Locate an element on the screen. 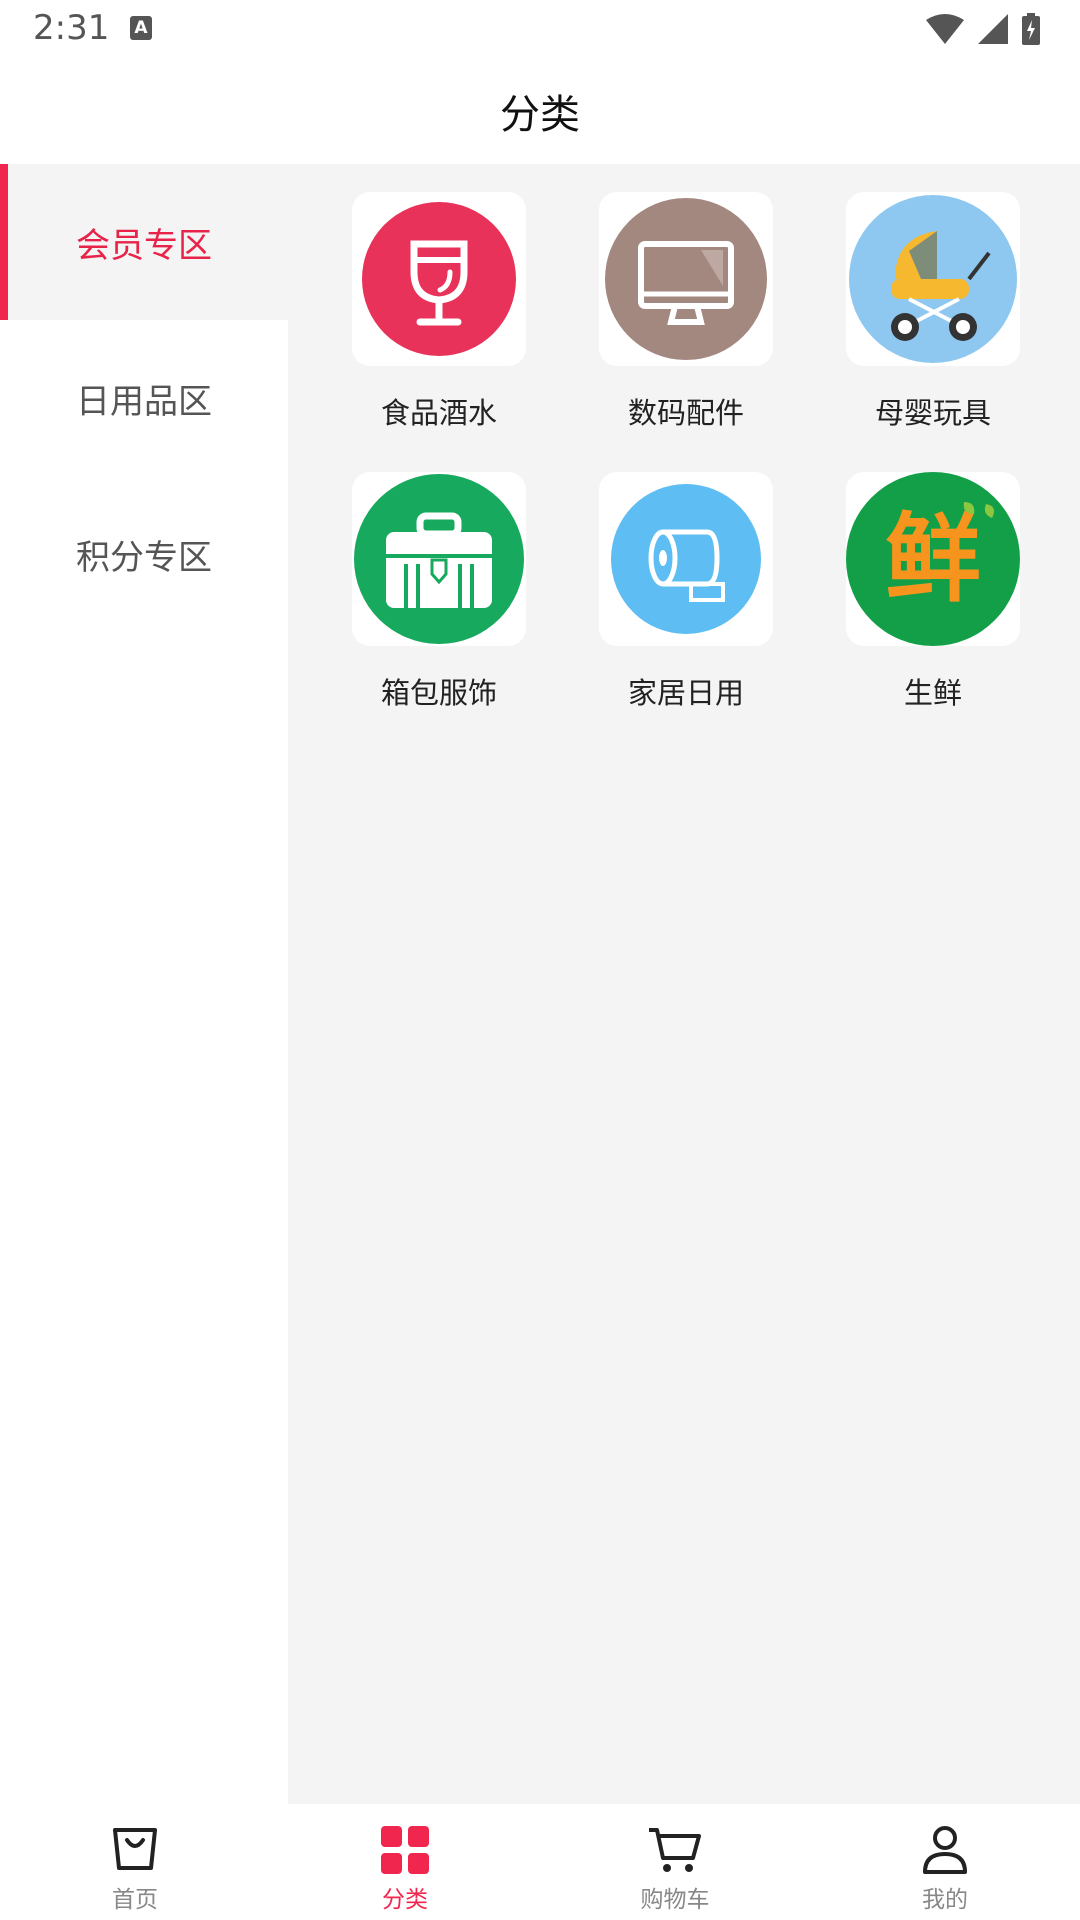 This screenshot has width=1080, height=1920. nav-cart: 购物车 is located at coordinates (675, 1862).